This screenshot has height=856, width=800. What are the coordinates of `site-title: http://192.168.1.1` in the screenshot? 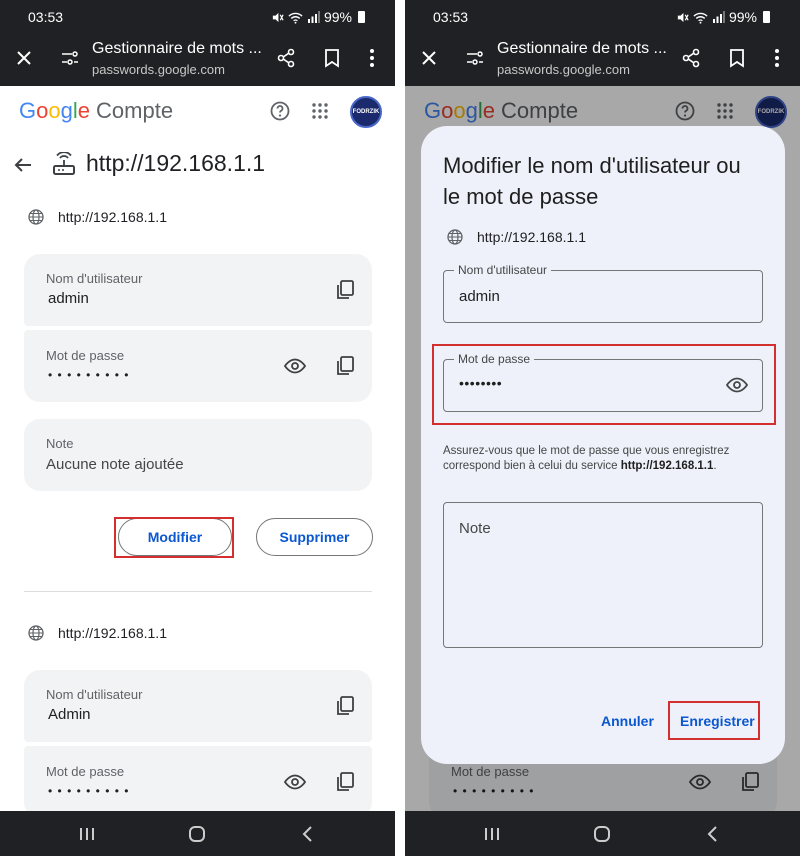 It's located at (176, 163).